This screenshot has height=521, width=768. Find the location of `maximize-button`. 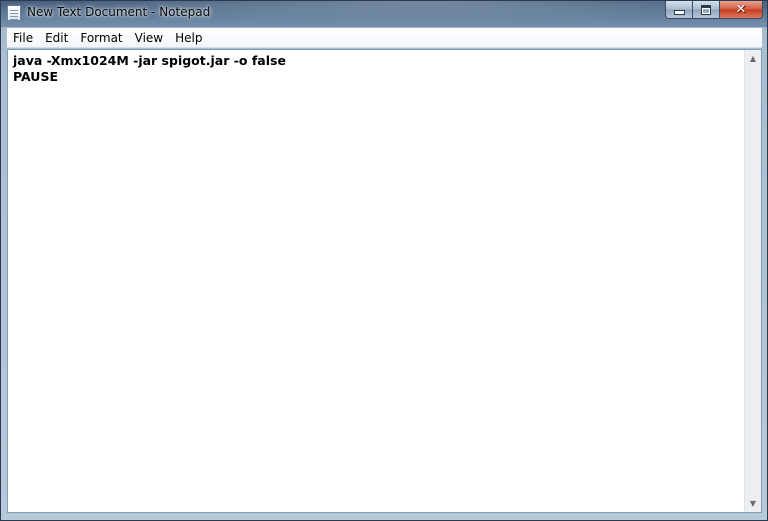

maximize-button is located at coordinates (705, 10).